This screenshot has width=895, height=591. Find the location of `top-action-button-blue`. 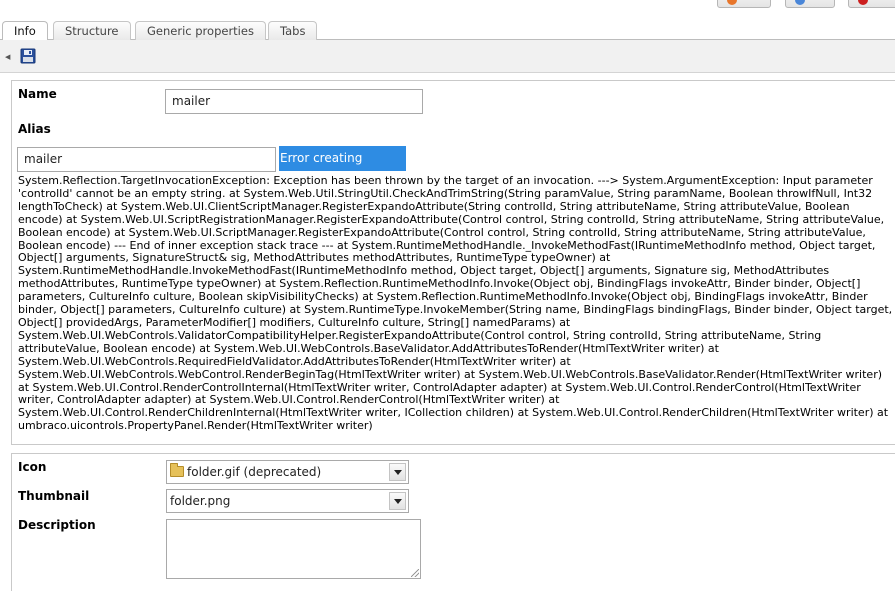

top-action-button-blue is located at coordinates (810, 4).